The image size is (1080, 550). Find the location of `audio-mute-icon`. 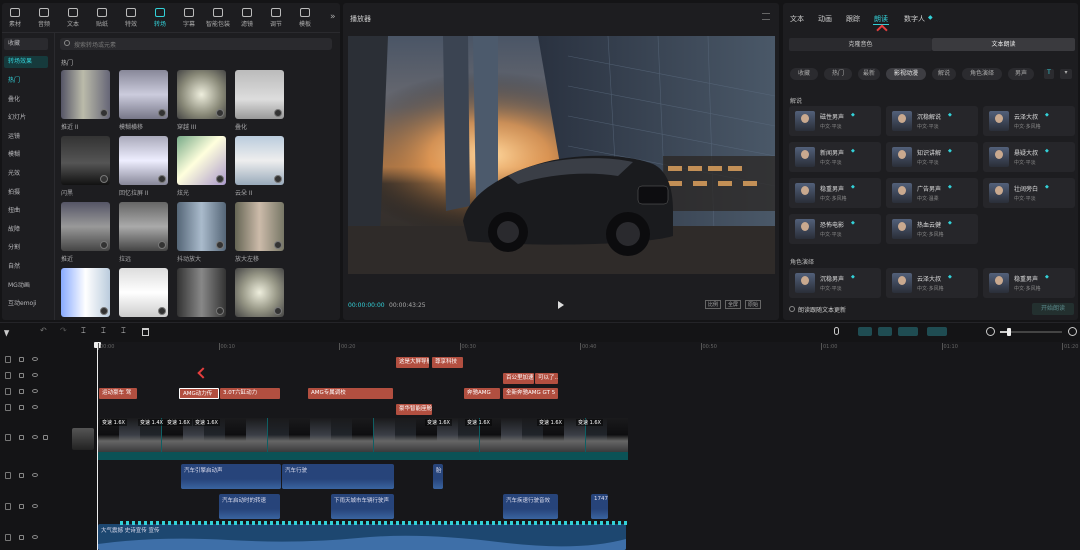

audio-mute-icon is located at coordinates (45, 437).